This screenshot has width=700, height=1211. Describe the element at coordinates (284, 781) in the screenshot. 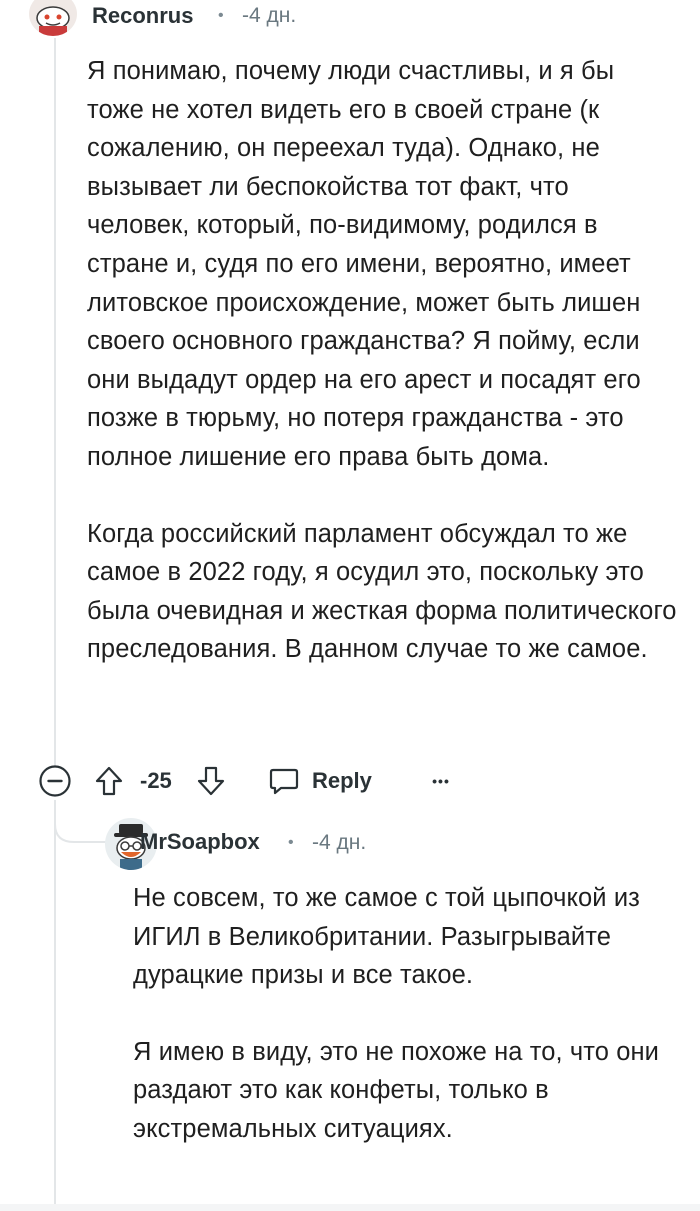

I see `reply-bubble-icon` at that location.